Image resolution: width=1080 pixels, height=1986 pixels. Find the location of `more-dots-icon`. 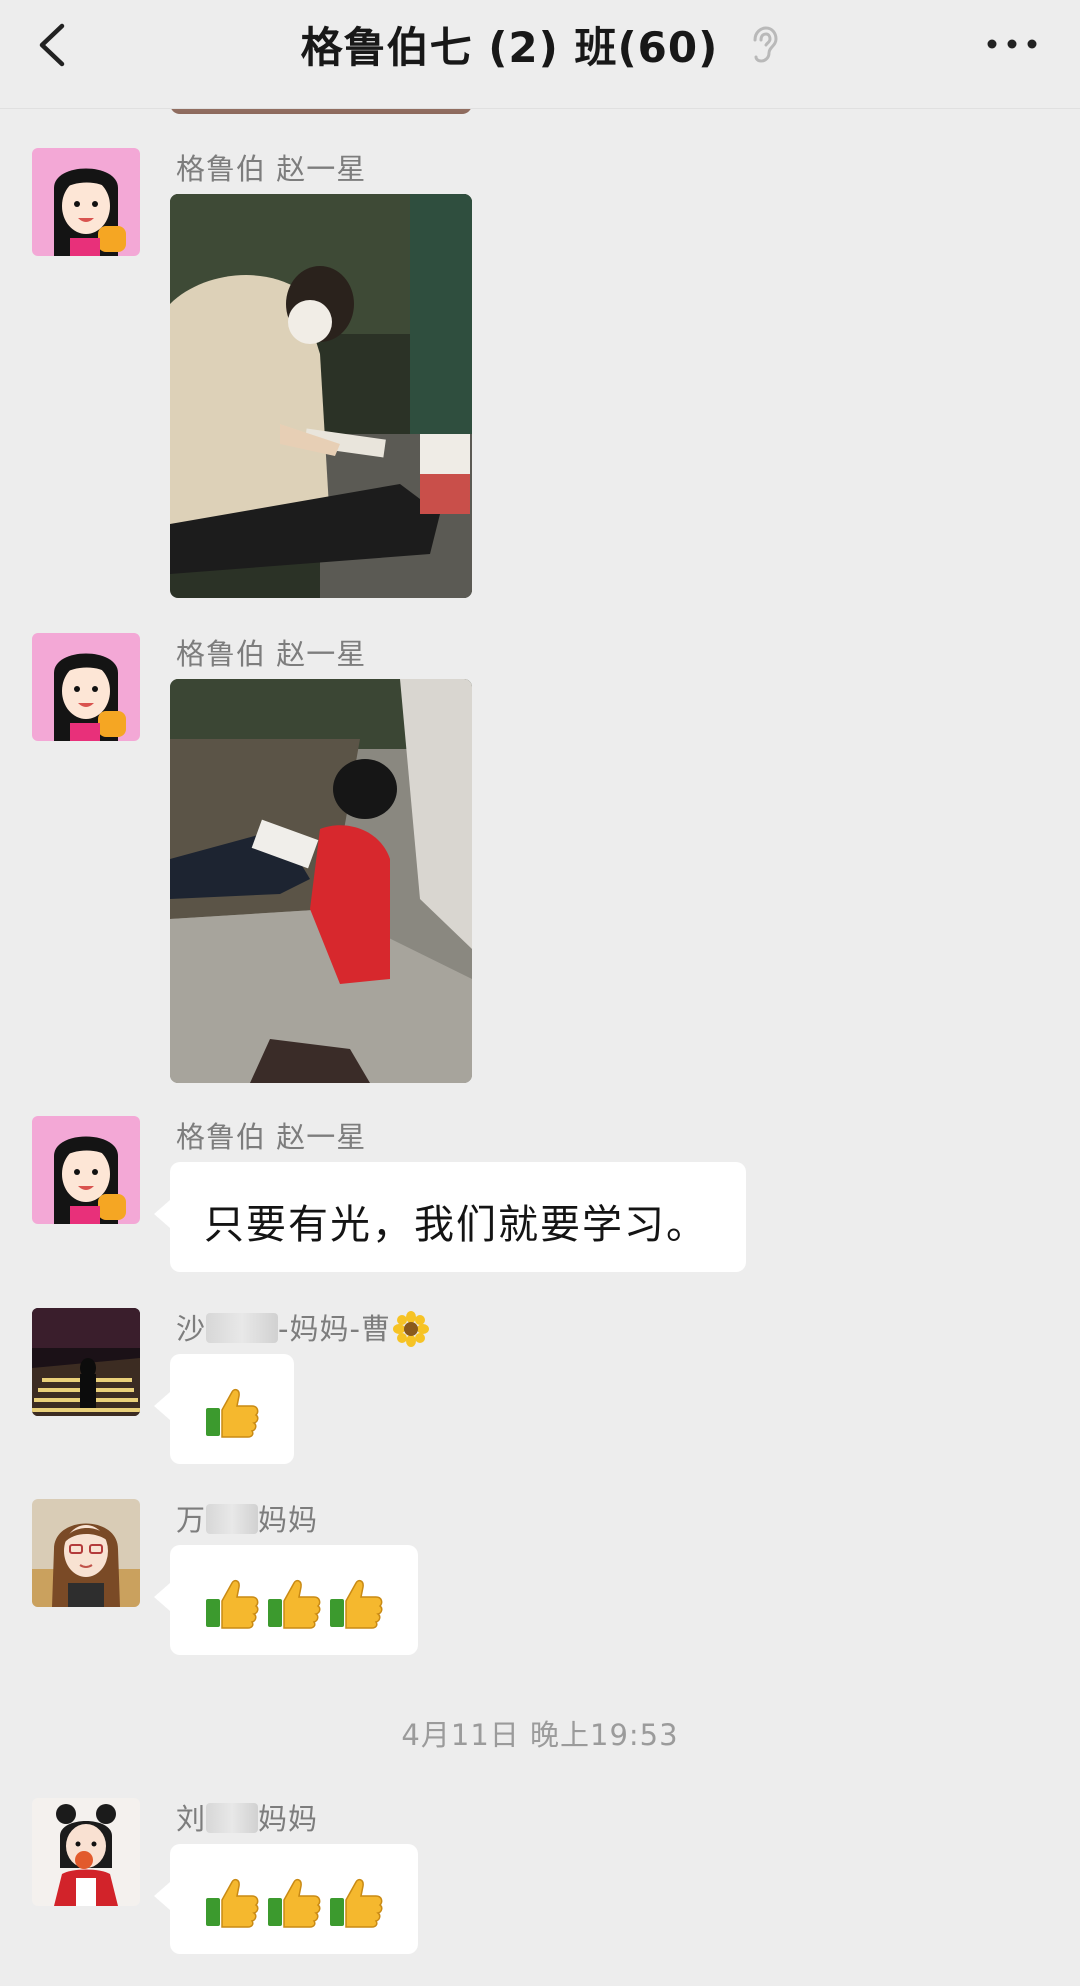

more-dots-icon is located at coordinates (1012, 44).